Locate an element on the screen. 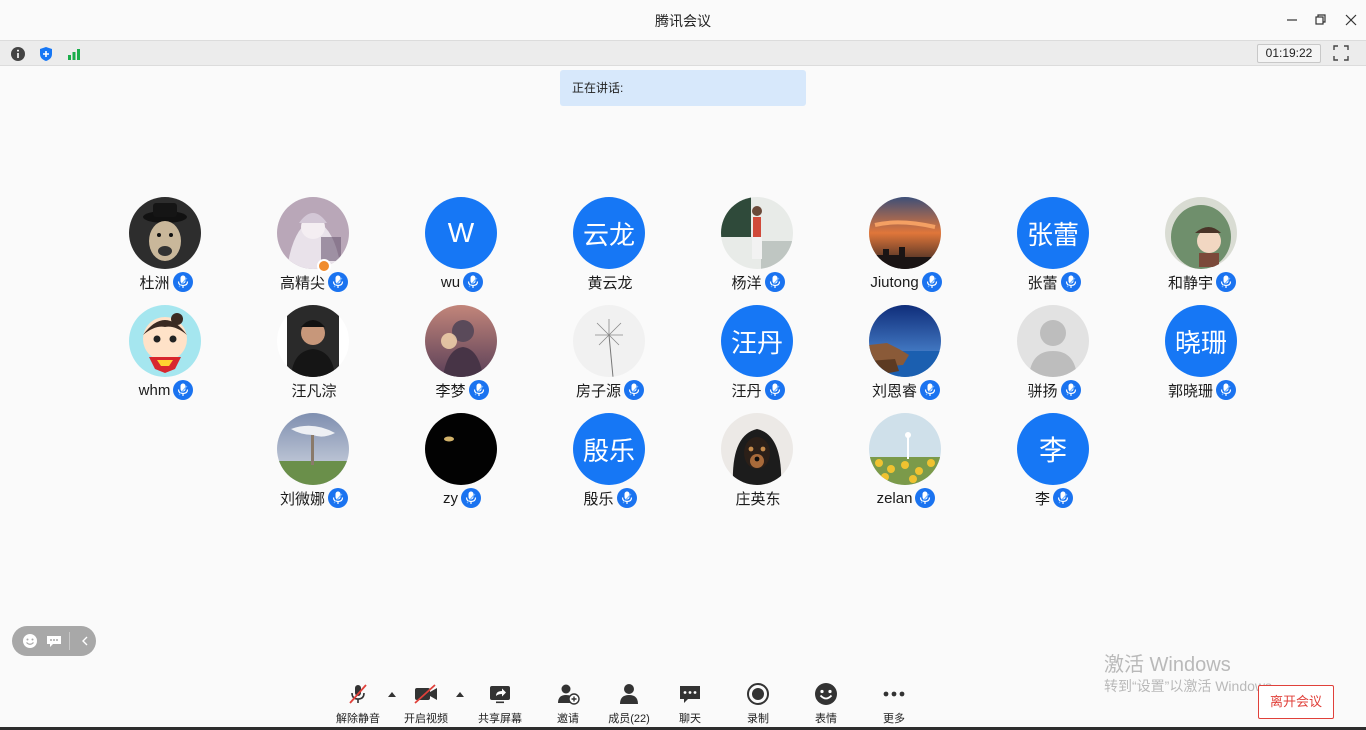  restore-button is located at coordinates (1321, 20).